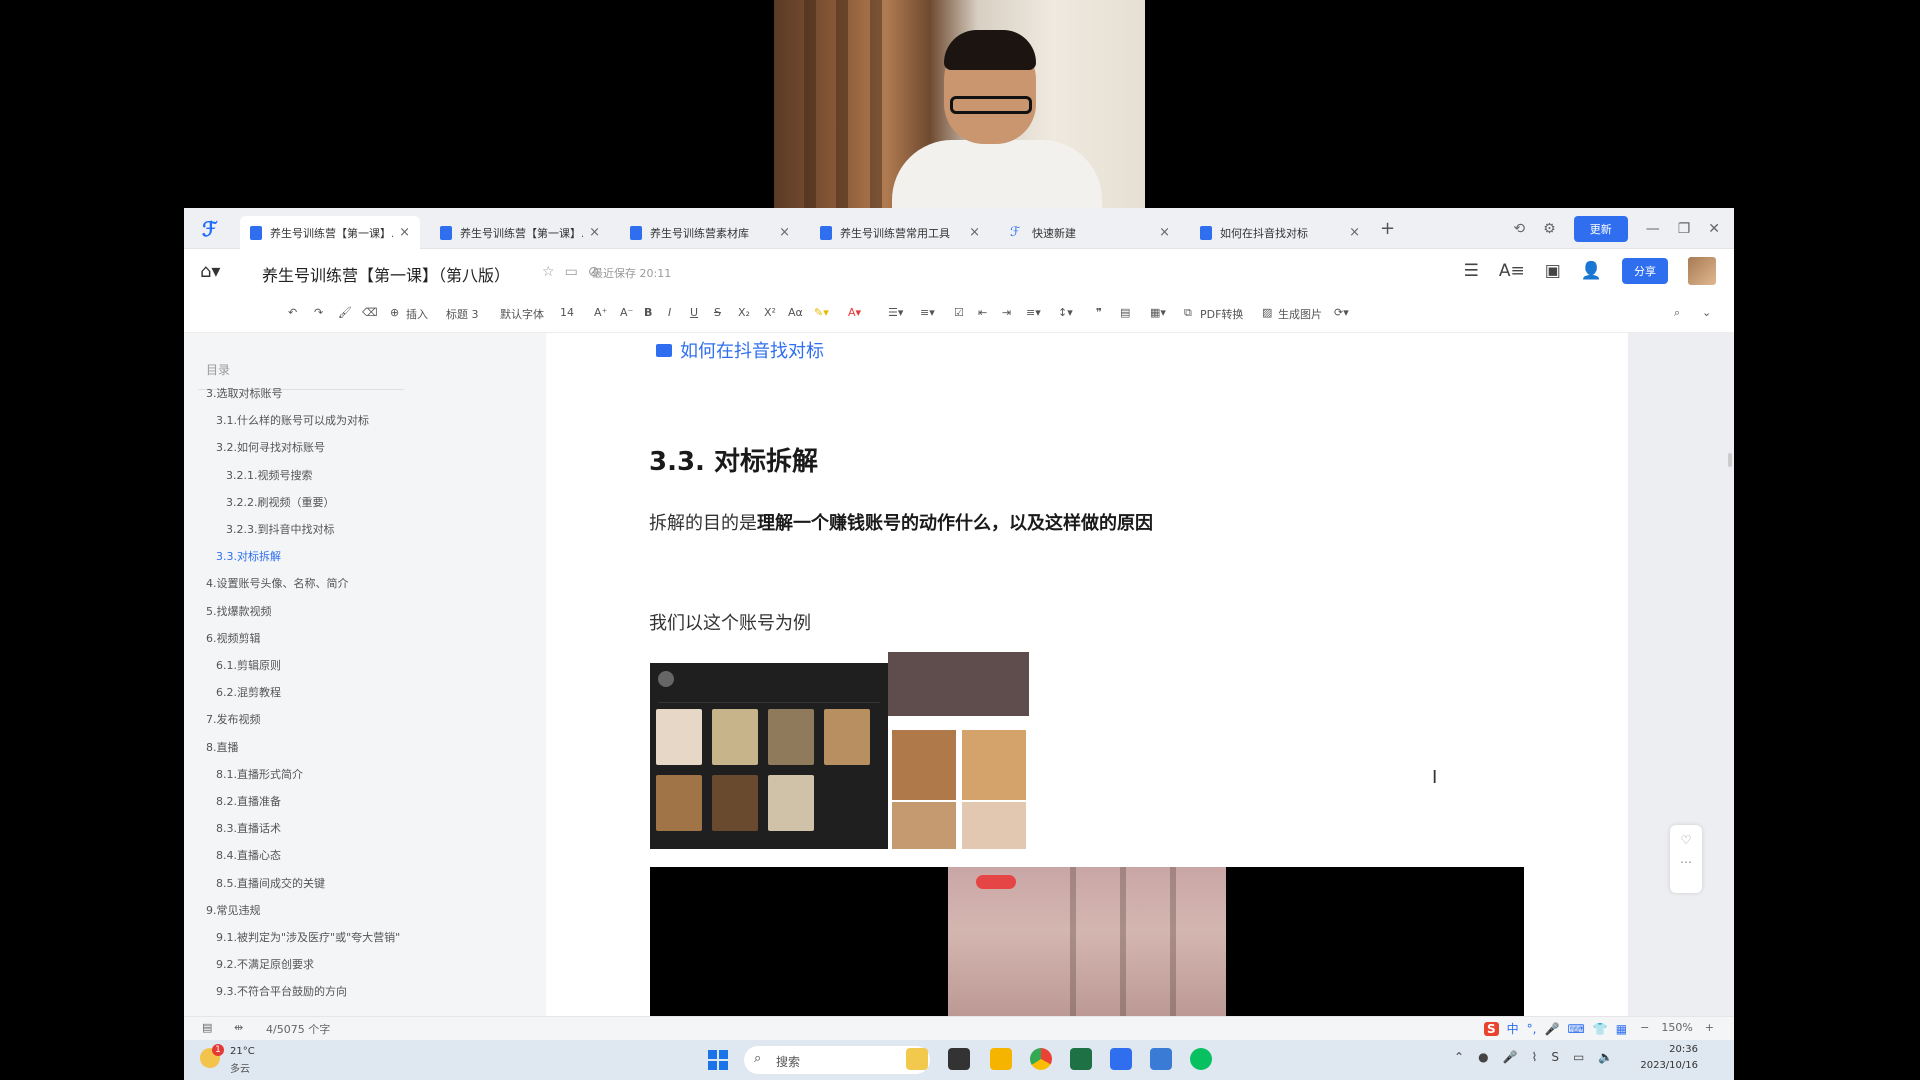  Describe the element at coordinates (248, 828) in the screenshot. I see `toc-item: 8.3.直播话术` at that location.